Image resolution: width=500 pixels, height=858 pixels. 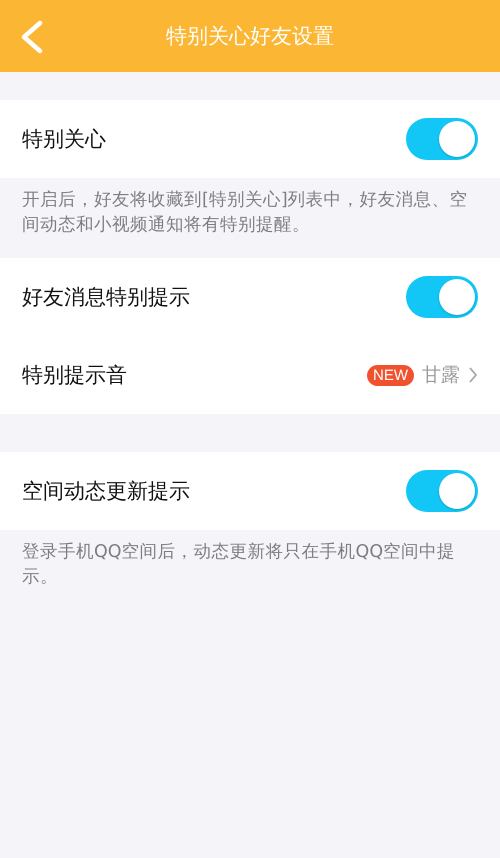 What do you see at coordinates (245, 213) in the screenshot?
I see `hint-text: 开启后，好友将收藏到[特别关心]列表中，好友消息、空间动态和小视频通知将有特别提醒。` at bounding box center [245, 213].